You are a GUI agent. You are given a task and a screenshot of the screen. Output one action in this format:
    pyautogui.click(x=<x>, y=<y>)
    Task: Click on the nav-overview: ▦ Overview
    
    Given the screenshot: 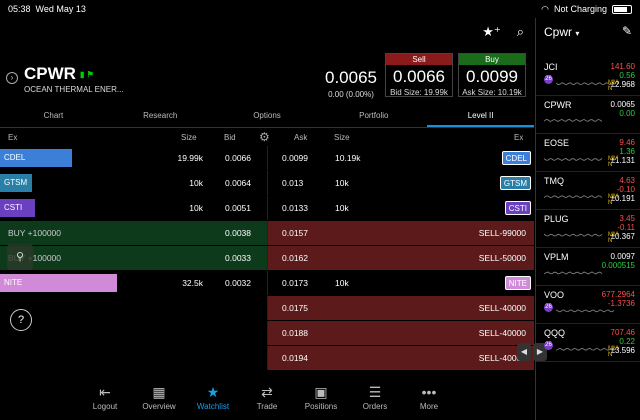 What is the action you would take?
    pyautogui.click(x=159, y=400)
    